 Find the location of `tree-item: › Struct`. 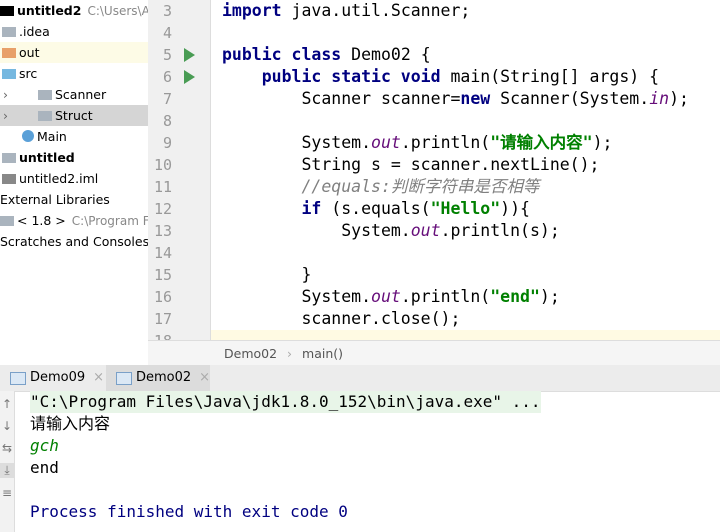

tree-item: › Struct is located at coordinates (74, 115).